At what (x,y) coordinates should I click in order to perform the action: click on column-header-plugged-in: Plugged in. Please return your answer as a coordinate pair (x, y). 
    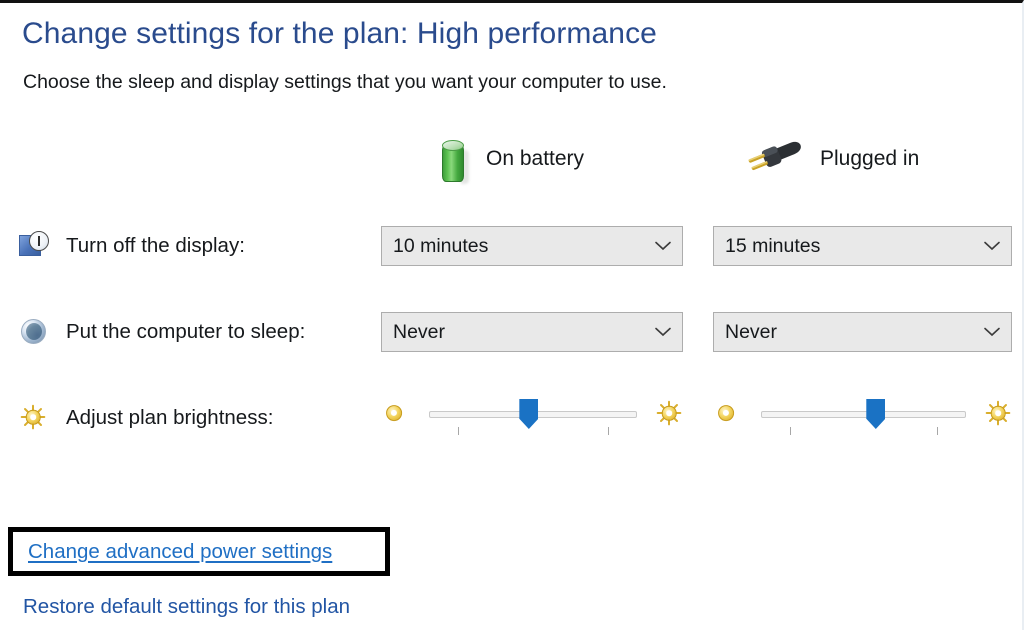
    Looking at the image, I should click on (833, 159).